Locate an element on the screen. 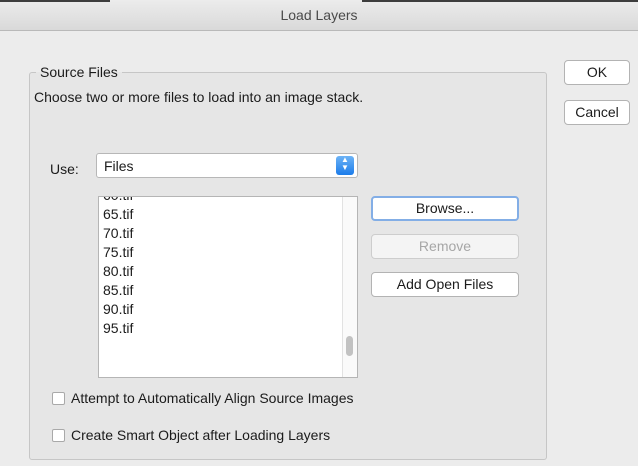 The height and width of the screenshot is (466, 638). use-select-value: Files is located at coordinates (119, 166).